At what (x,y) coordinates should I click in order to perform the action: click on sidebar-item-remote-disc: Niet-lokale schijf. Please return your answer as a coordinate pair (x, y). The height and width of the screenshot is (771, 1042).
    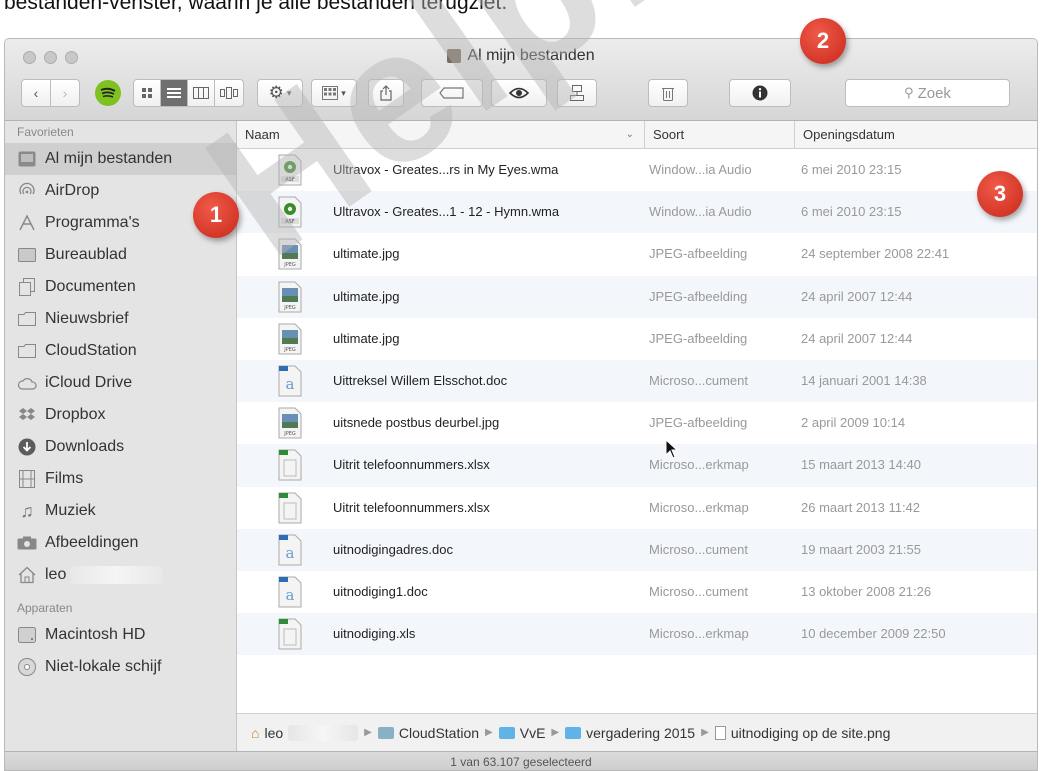
    Looking at the image, I should click on (120, 667).